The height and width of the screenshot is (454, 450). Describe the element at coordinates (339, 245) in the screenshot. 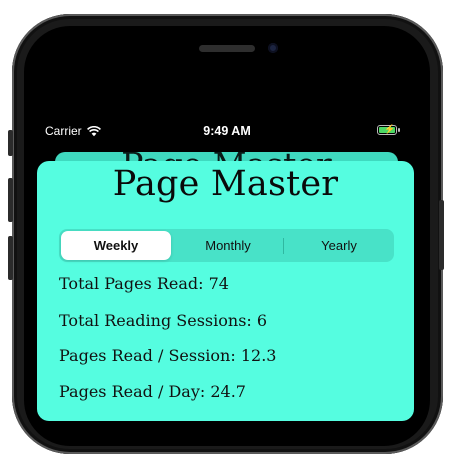

I see `segment-yearly: Yearly` at that location.